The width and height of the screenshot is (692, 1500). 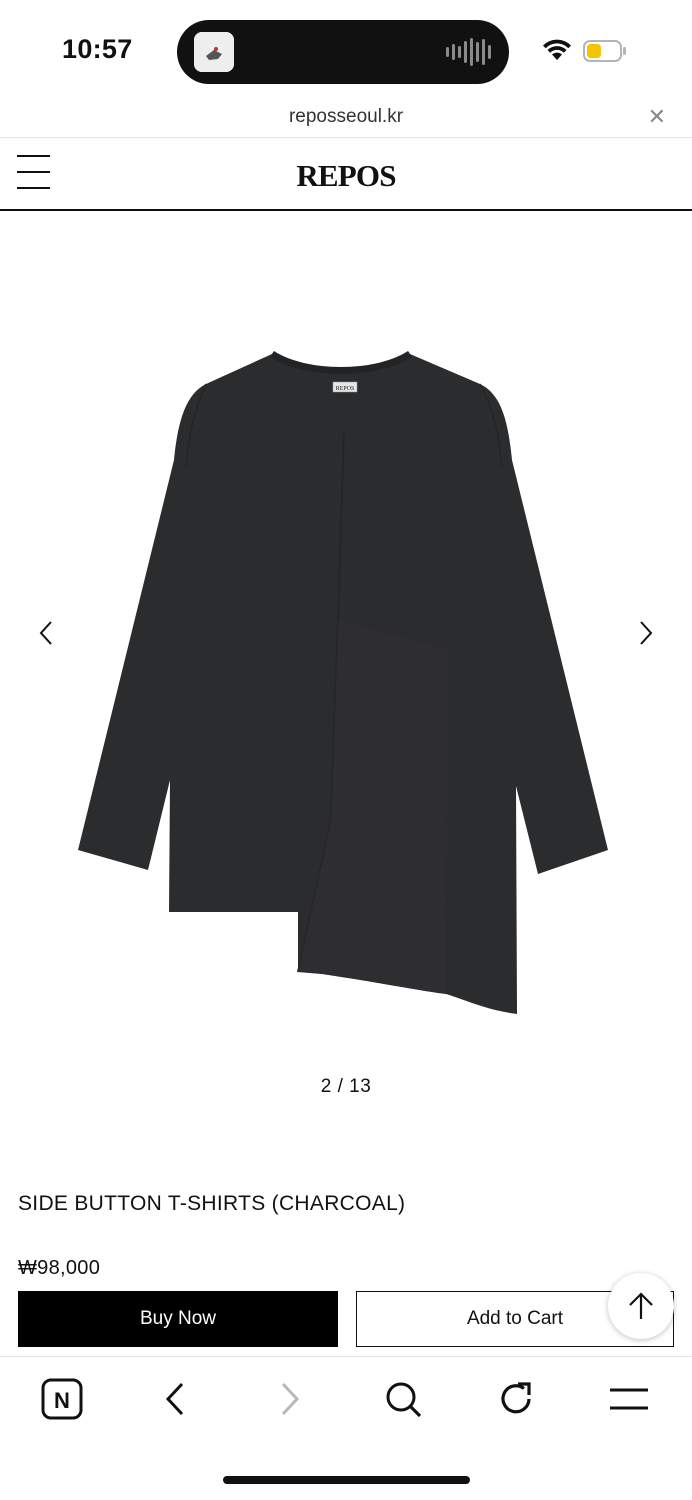 What do you see at coordinates (346, 1480) in the screenshot?
I see `home-indicator` at bounding box center [346, 1480].